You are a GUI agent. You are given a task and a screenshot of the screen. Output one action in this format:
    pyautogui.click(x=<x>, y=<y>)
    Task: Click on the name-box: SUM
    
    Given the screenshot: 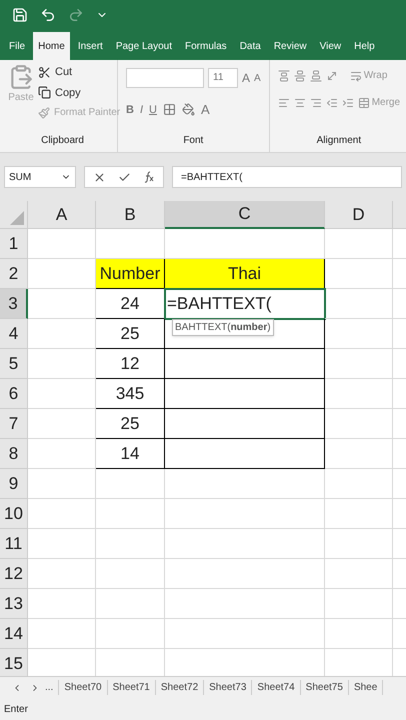 What is the action you would take?
    pyautogui.click(x=40, y=177)
    